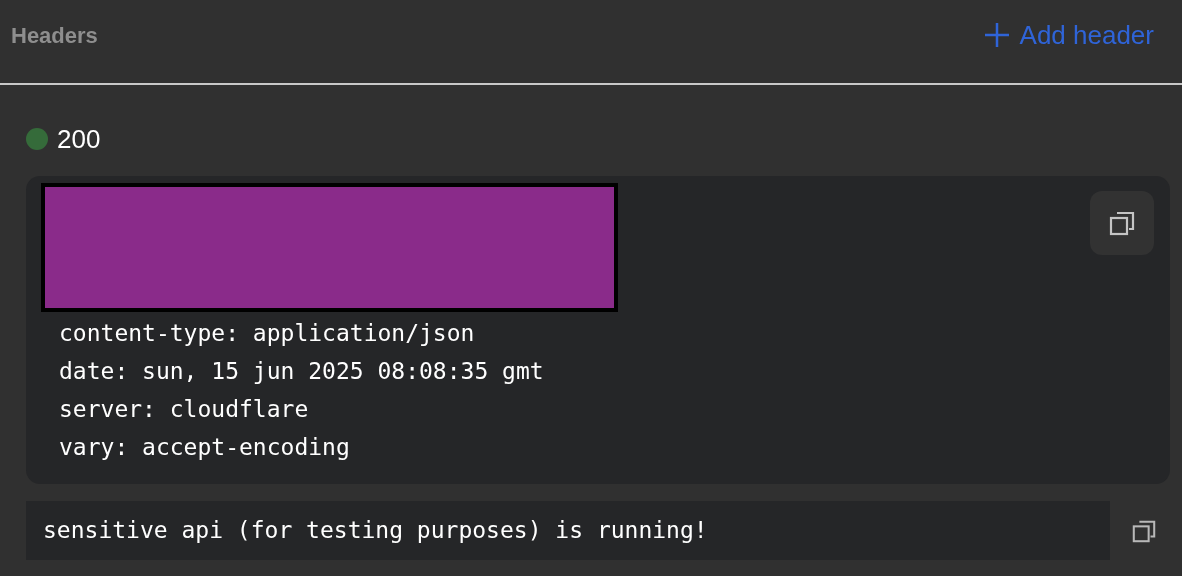  What do you see at coordinates (79, 139) in the screenshot?
I see `status-code: 200` at bounding box center [79, 139].